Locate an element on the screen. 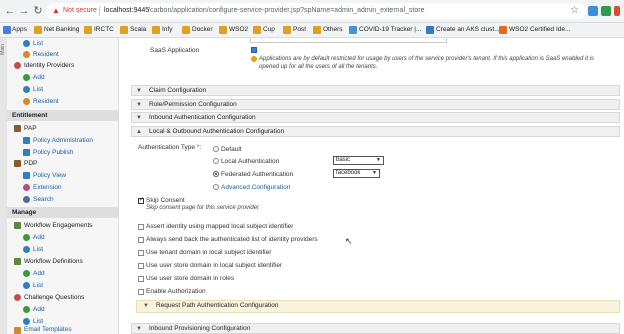  bookmark-scala: Scala is located at coordinates (138, 30).